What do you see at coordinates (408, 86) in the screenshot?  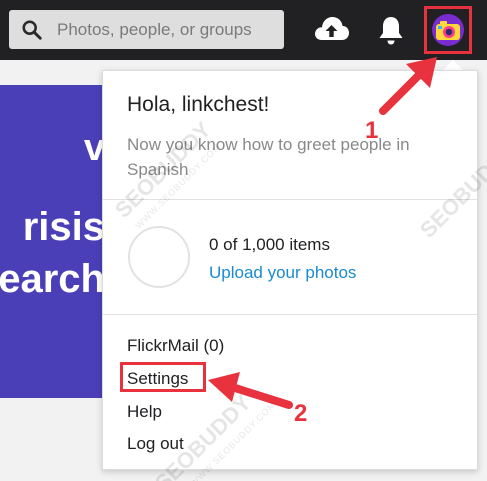 I see `arrow-to-avatar` at bounding box center [408, 86].